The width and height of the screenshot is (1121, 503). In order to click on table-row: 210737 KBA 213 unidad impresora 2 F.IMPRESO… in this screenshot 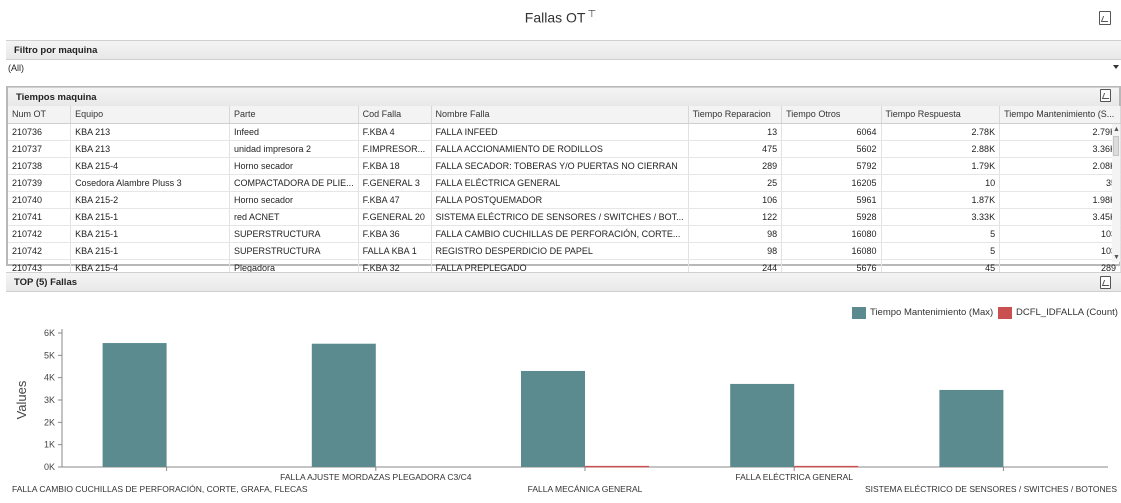, I will do `click(564, 149)`.